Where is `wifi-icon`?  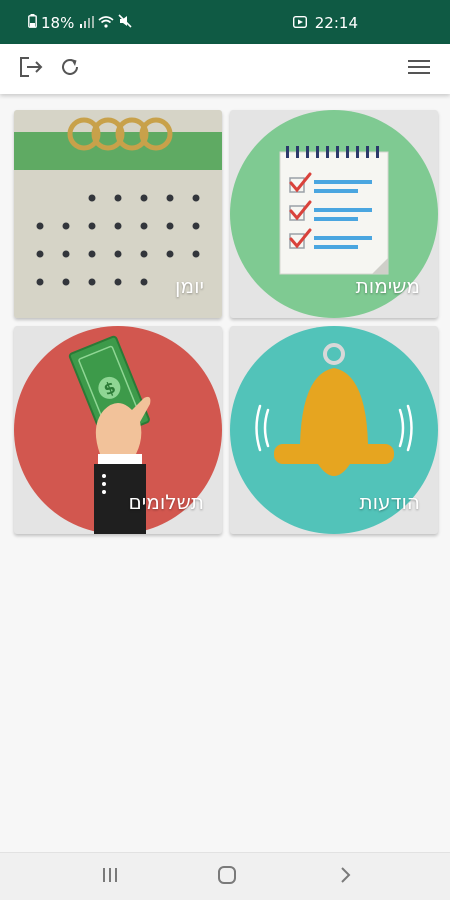 wifi-icon is located at coordinates (106, 23).